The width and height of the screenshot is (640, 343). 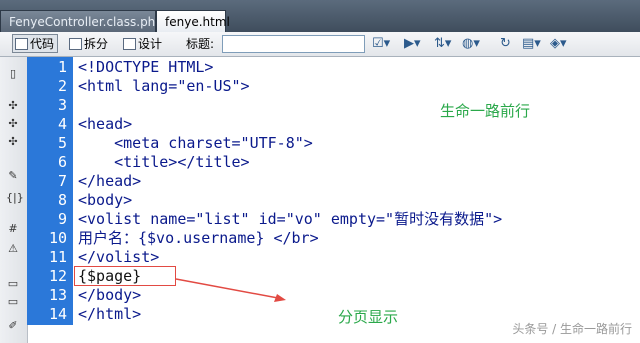 What do you see at coordinates (230, 290) in the screenshot?
I see `annotation-arrow` at bounding box center [230, 290].